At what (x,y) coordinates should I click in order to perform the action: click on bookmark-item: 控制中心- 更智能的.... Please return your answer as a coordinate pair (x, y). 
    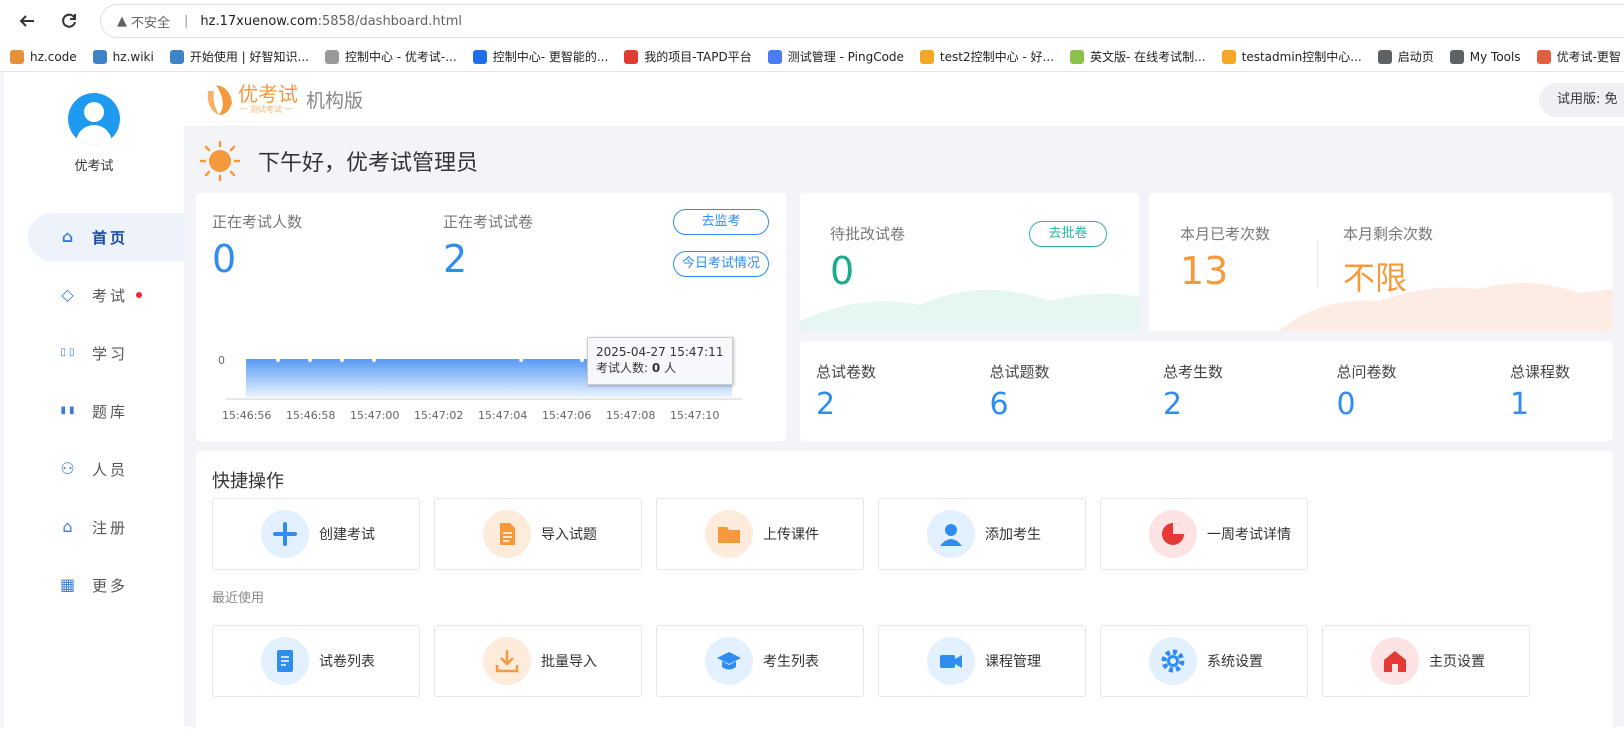
    Looking at the image, I should click on (540, 56).